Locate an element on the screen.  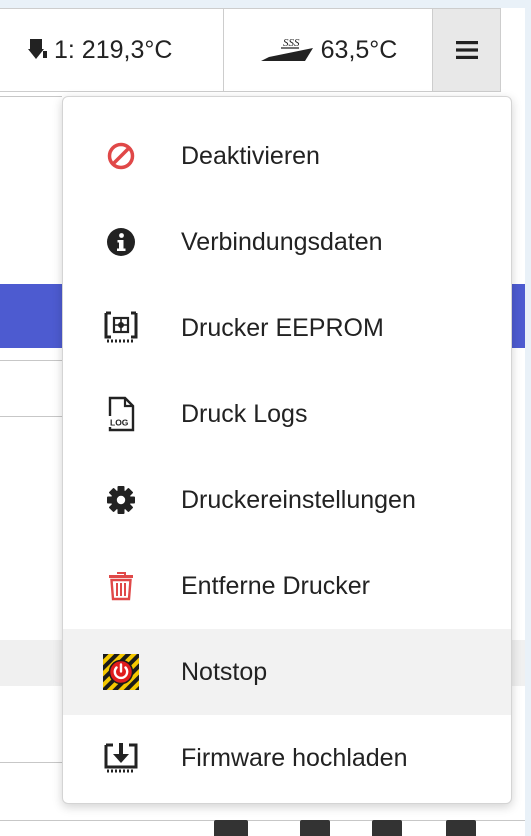
menu-item-notstop: Notstop is located at coordinates (287, 672).